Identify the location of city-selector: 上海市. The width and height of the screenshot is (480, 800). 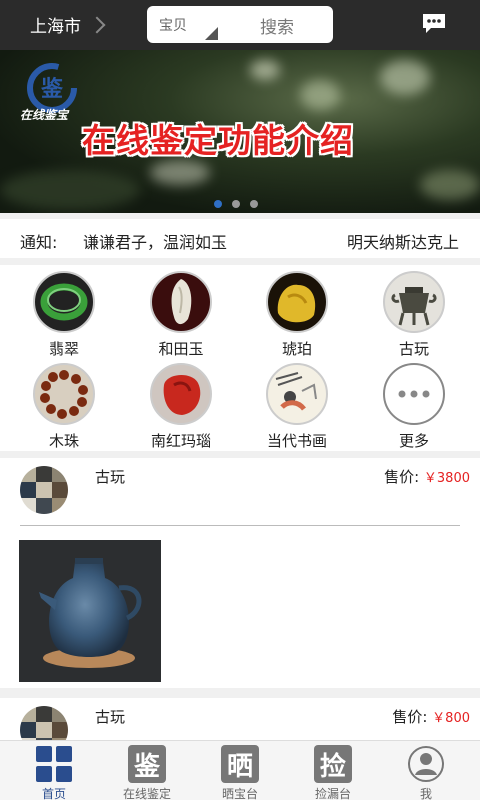
(68, 24).